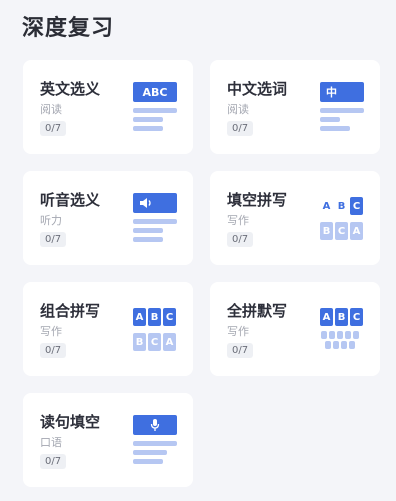 This screenshot has width=396, height=501. I want to click on card-title: 读句填空, so click(70, 422).